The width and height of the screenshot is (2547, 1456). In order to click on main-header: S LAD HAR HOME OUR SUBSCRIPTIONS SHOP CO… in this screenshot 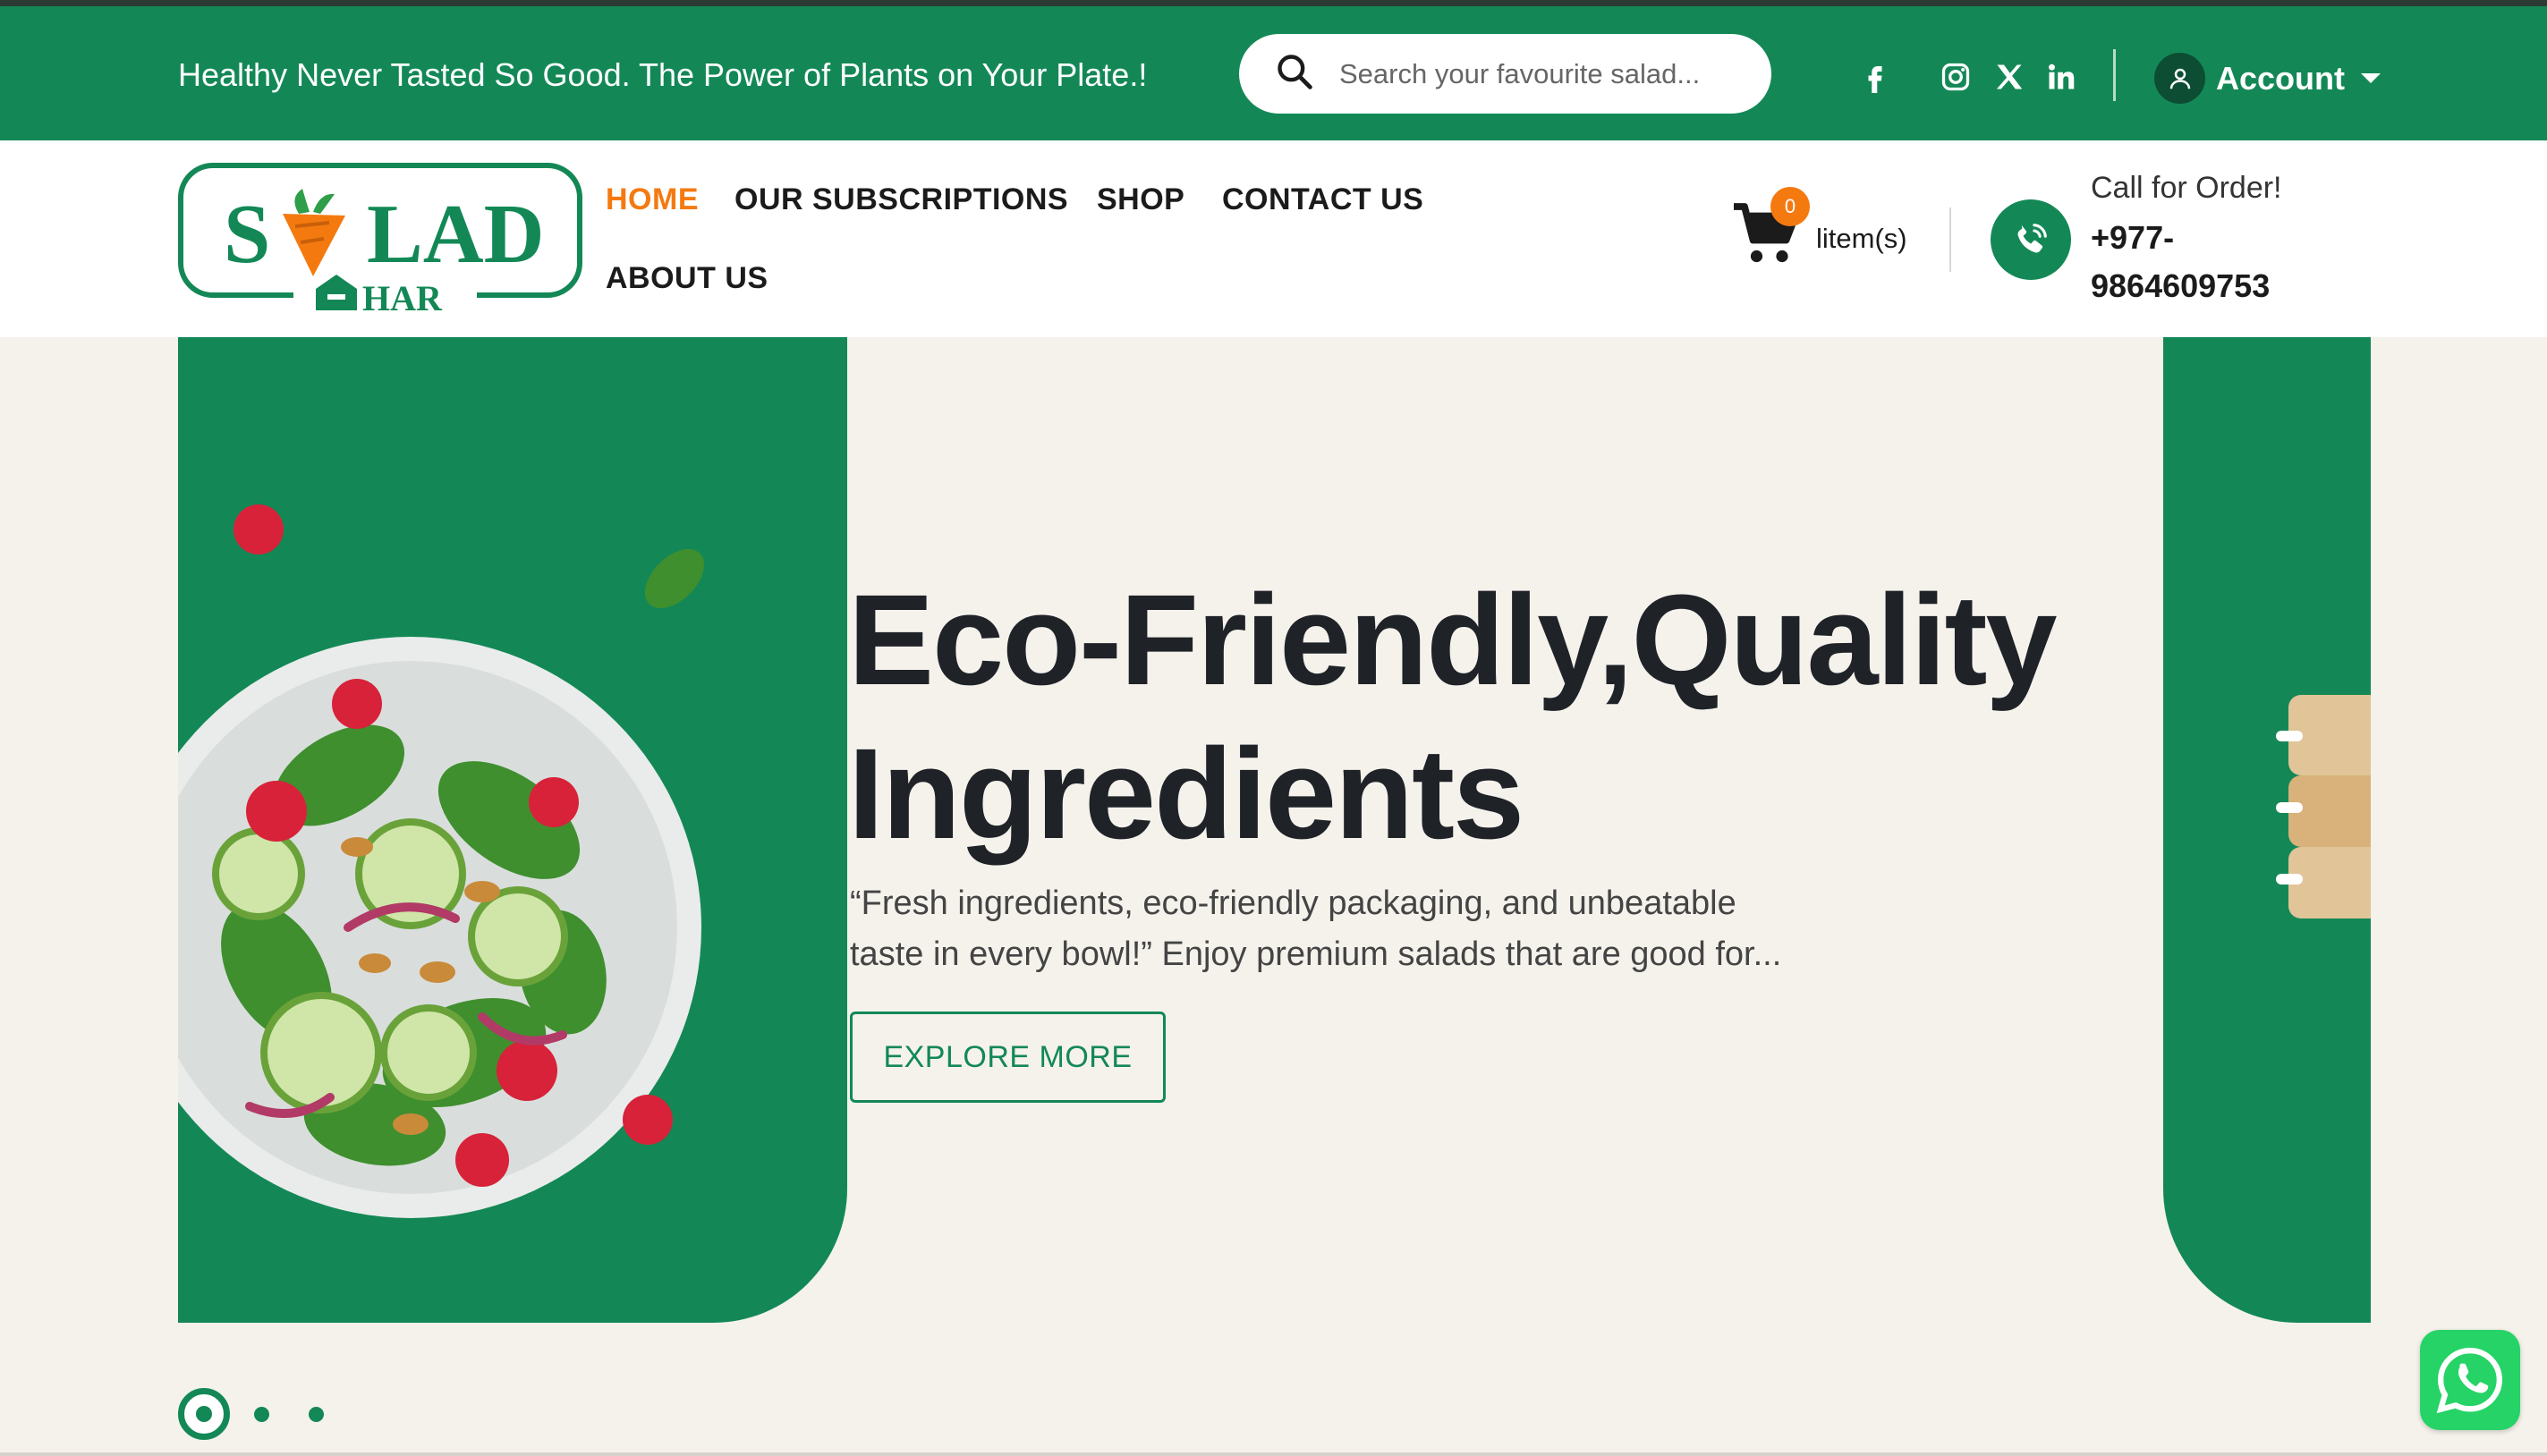, I will do `click(1273, 238)`.